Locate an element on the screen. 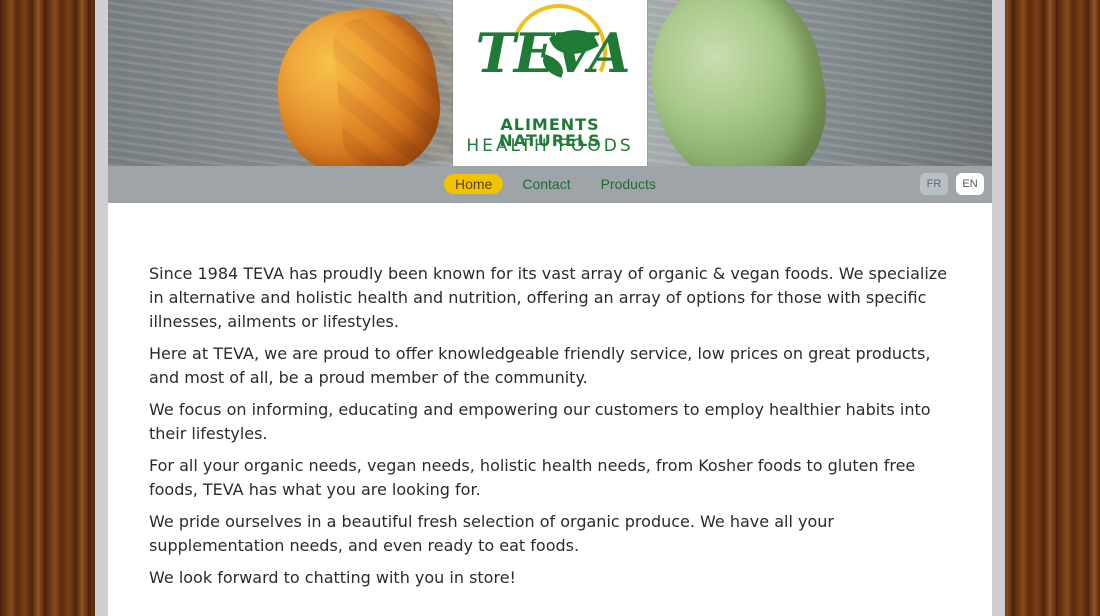  brand-logo: TEVA ALIMENTS NATURELS HEALTH FOODS is located at coordinates (550, 83).